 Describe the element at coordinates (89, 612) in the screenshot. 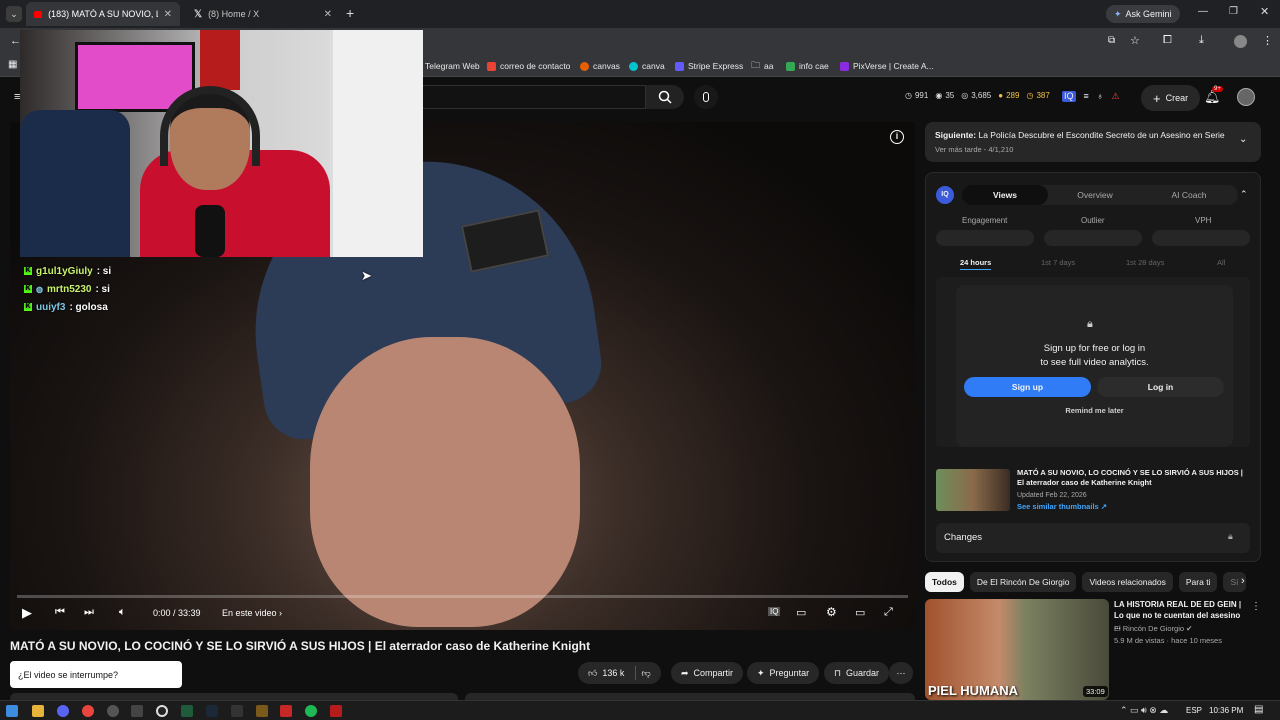

I see `next-icon: ⏭` at that location.